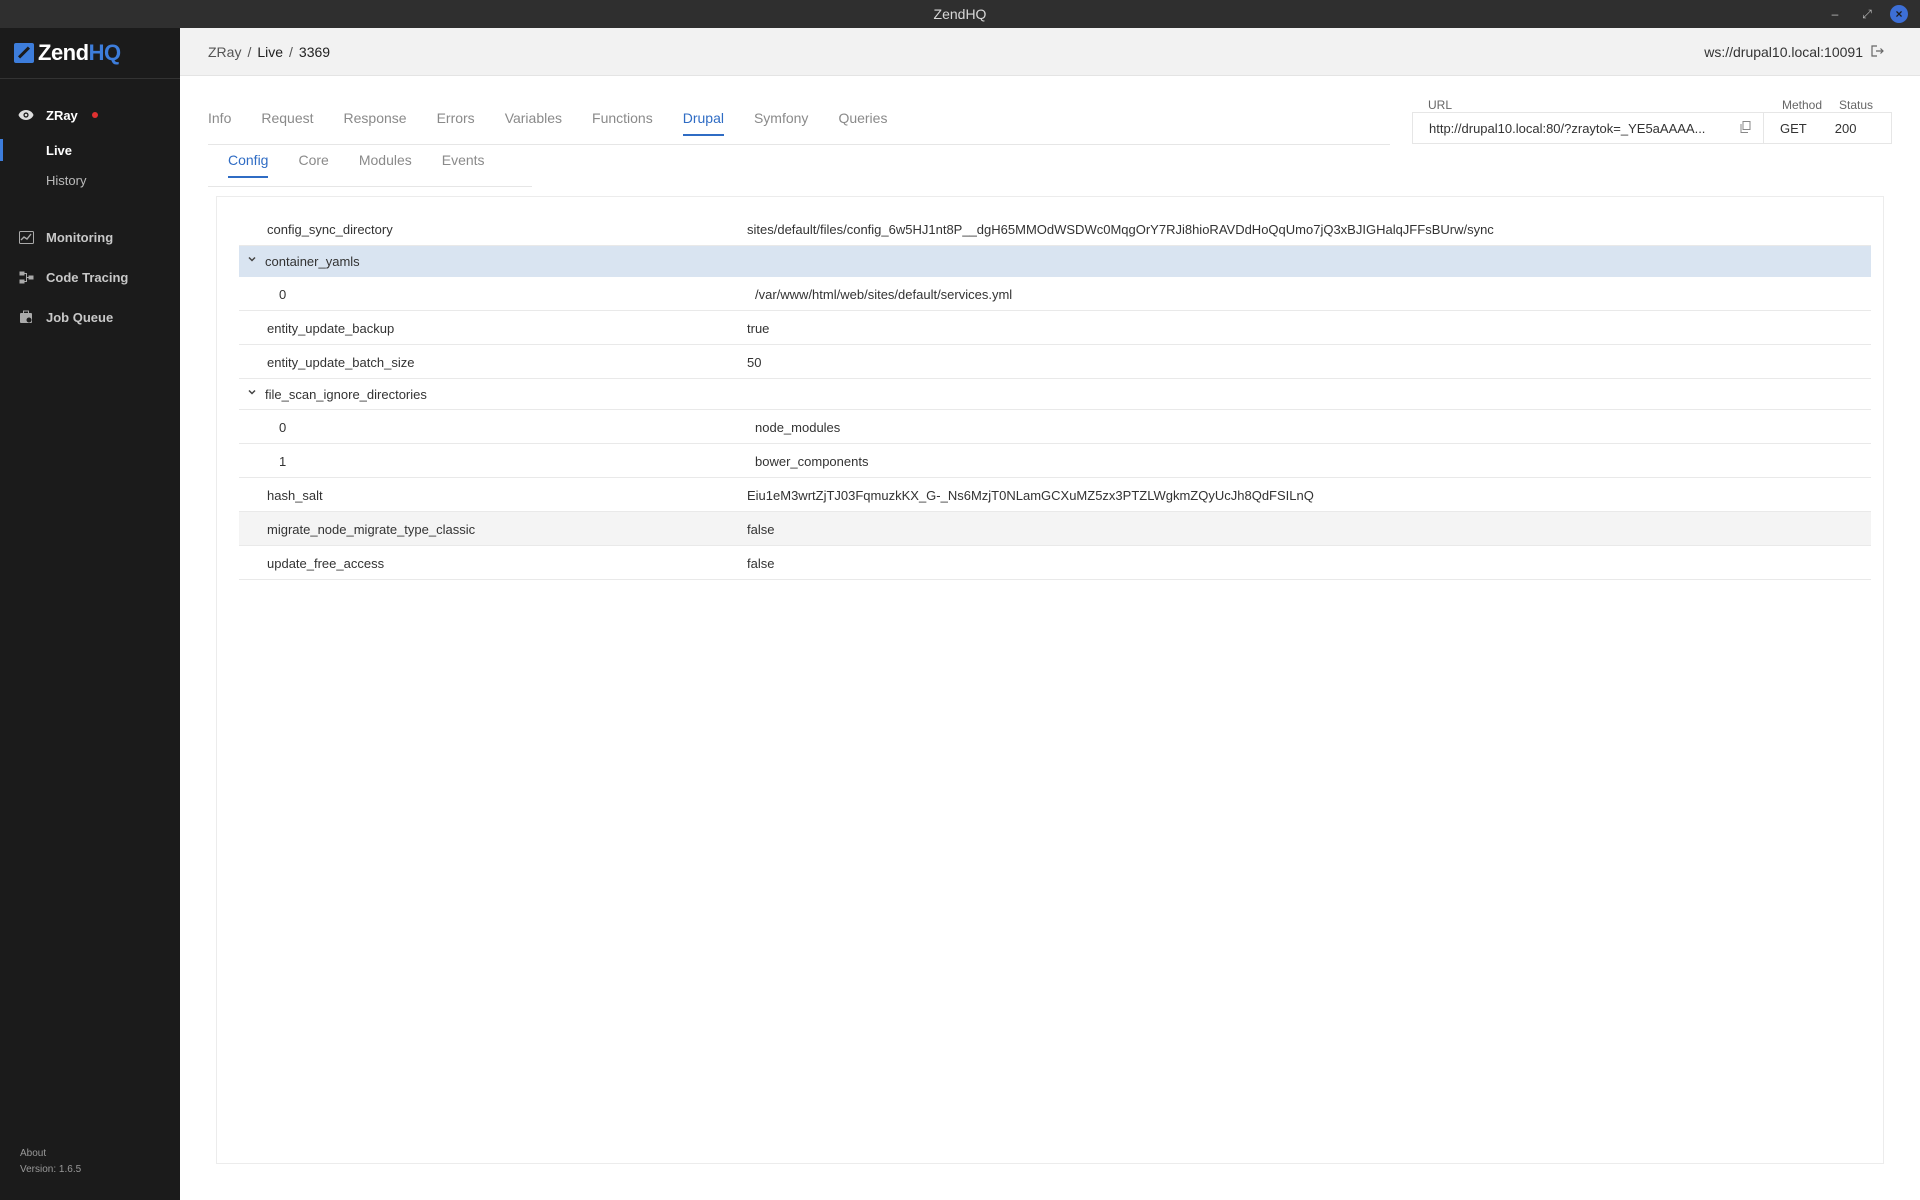  What do you see at coordinates (1793, 128) in the screenshot?
I see `request-method-value: GET` at bounding box center [1793, 128].